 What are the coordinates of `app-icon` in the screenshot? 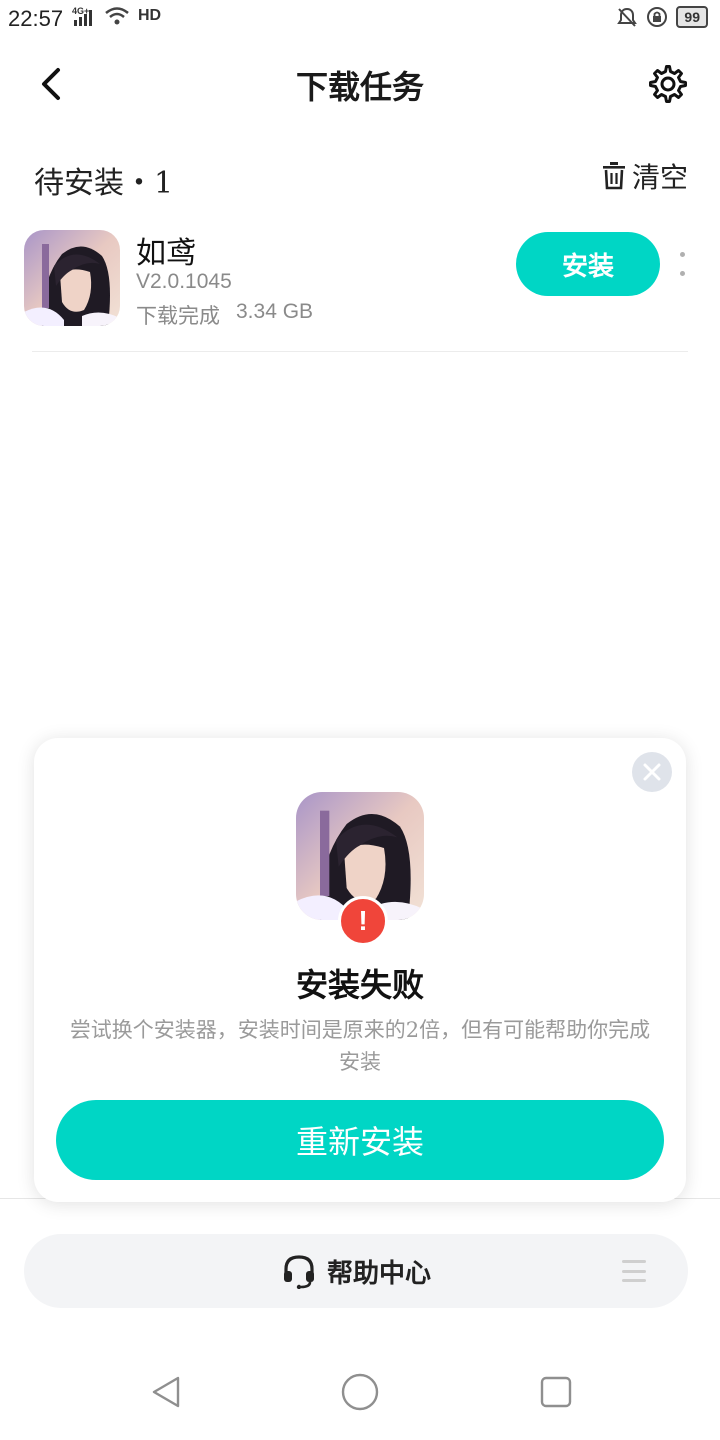 It's located at (72, 278).